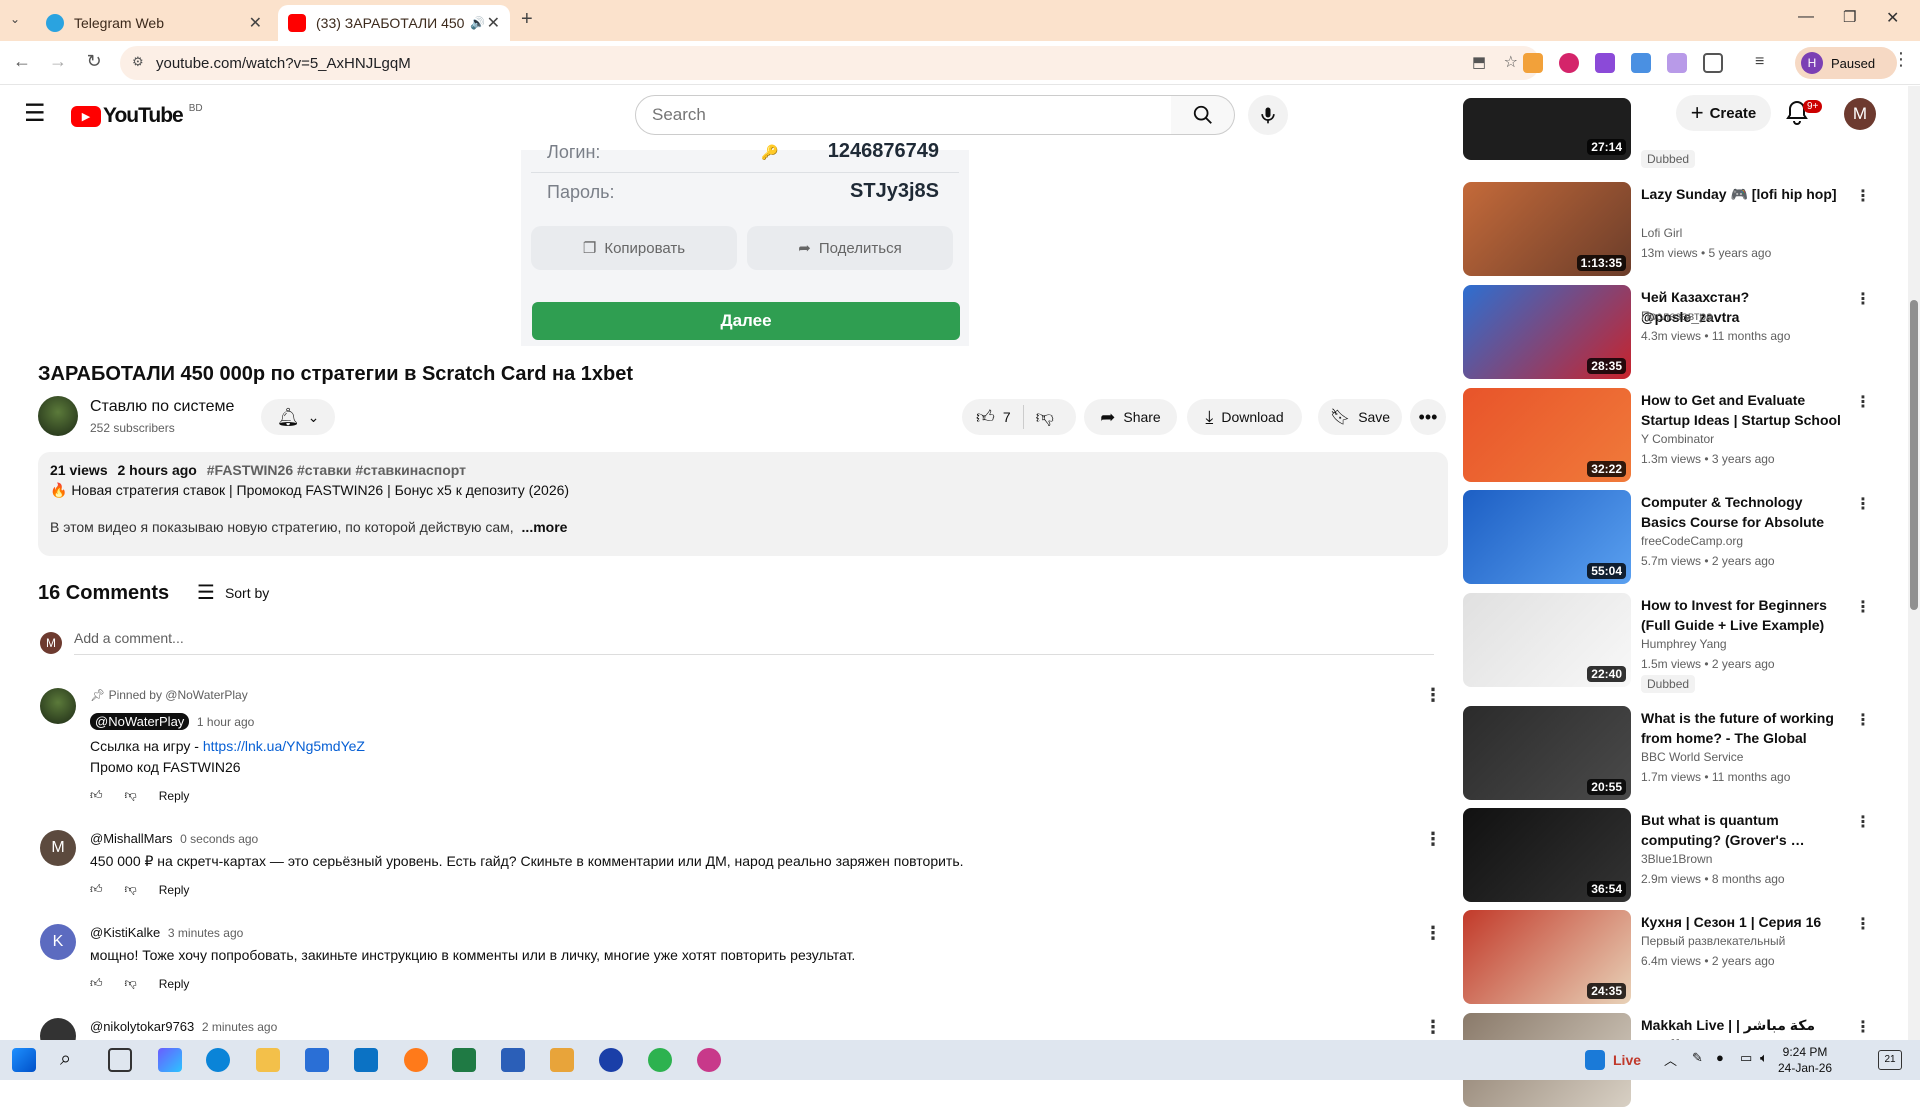 The width and height of the screenshot is (1920, 1109). What do you see at coordinates (170, 1060) in the screenshot?
I see `copilot-icon` at bounding box center [170, 1060].